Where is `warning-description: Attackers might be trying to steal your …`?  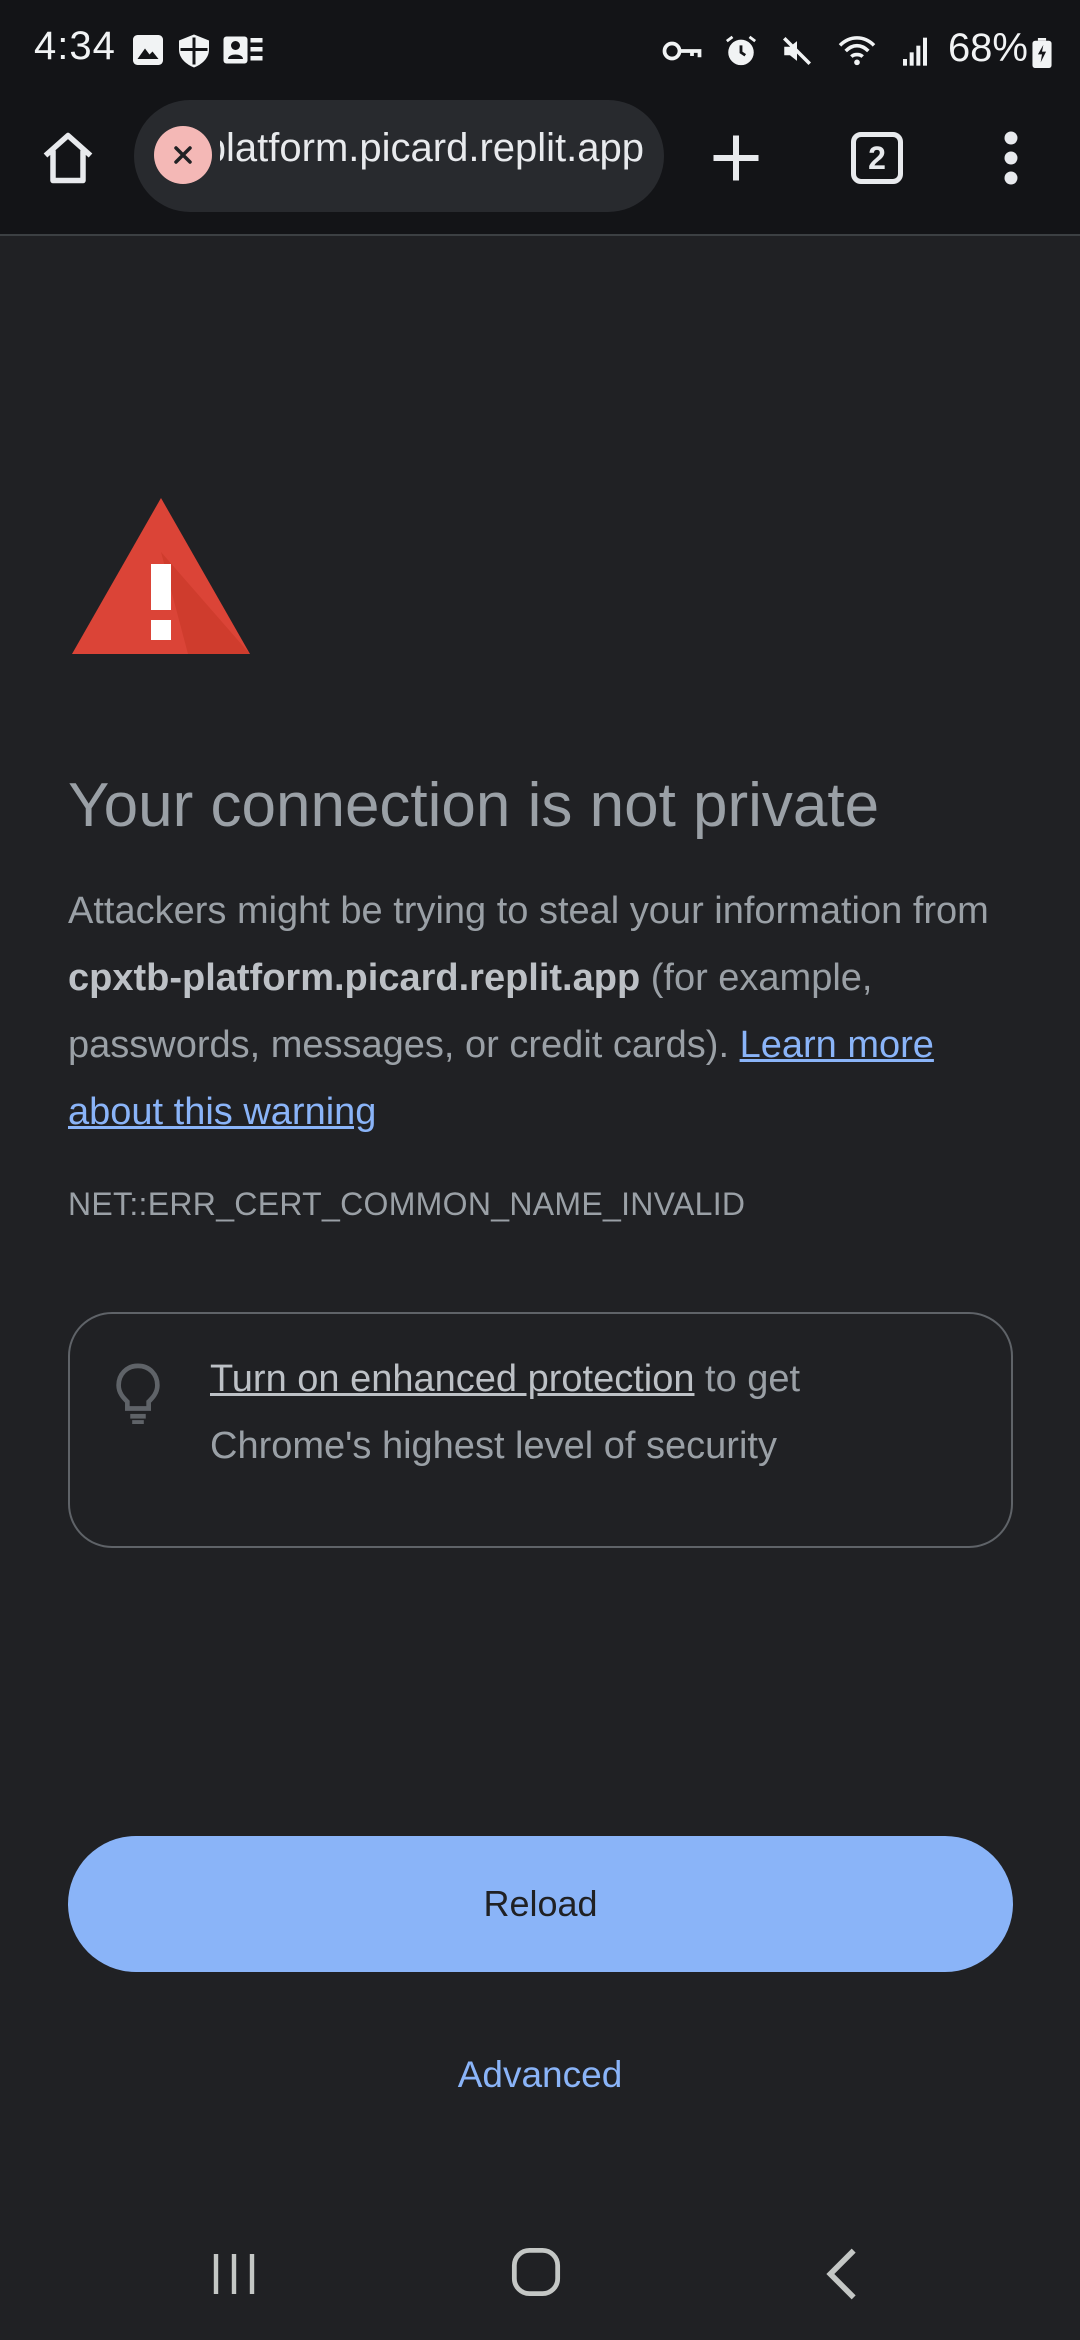
warning-description: Attackers might be trying to steal your … is located at coordinates (548, 1012).